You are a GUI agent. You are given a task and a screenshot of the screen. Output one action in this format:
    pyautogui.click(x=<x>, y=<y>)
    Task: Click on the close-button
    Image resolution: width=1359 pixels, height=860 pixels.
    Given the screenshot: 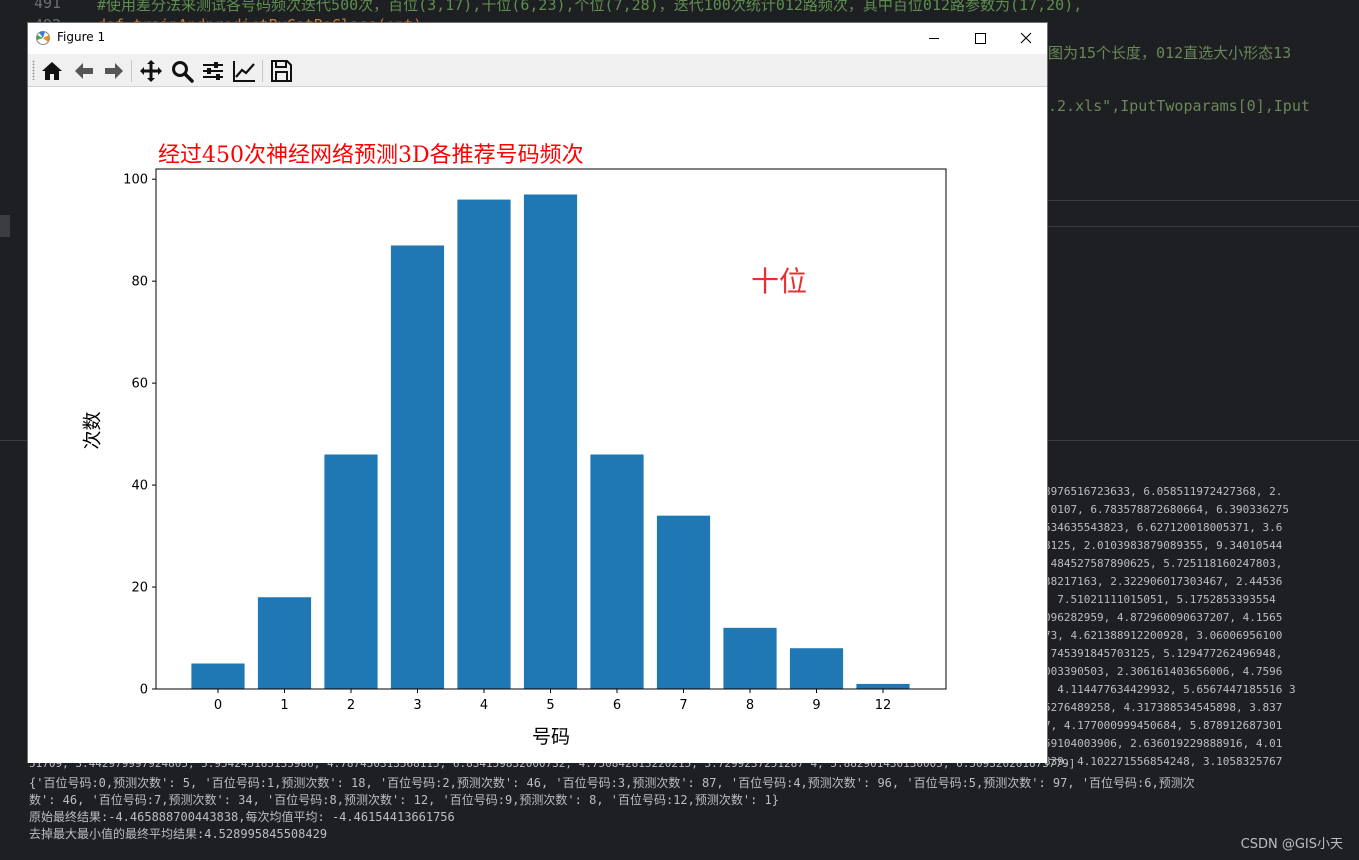 What is the action you would take?
    pyautogui.click(x=1026, y=38)
    